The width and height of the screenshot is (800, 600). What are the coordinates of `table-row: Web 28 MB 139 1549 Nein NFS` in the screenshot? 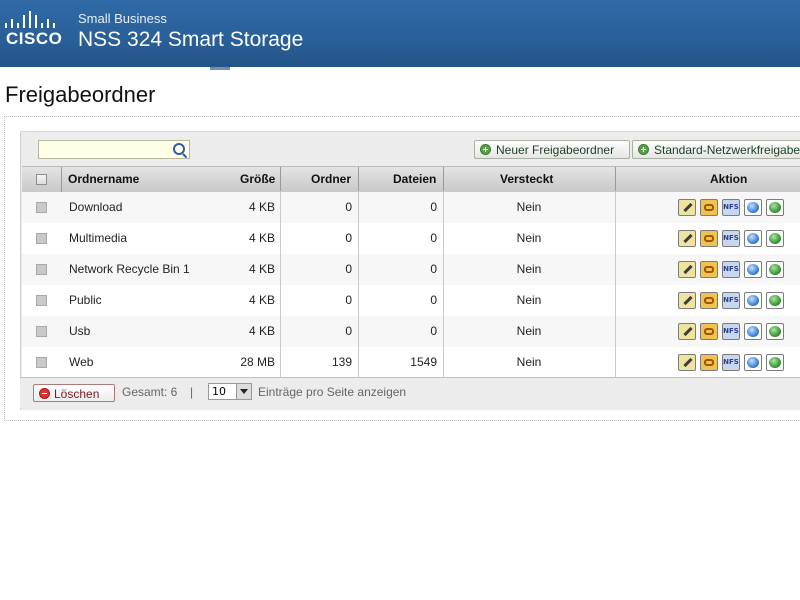 It's located at (411, 362).